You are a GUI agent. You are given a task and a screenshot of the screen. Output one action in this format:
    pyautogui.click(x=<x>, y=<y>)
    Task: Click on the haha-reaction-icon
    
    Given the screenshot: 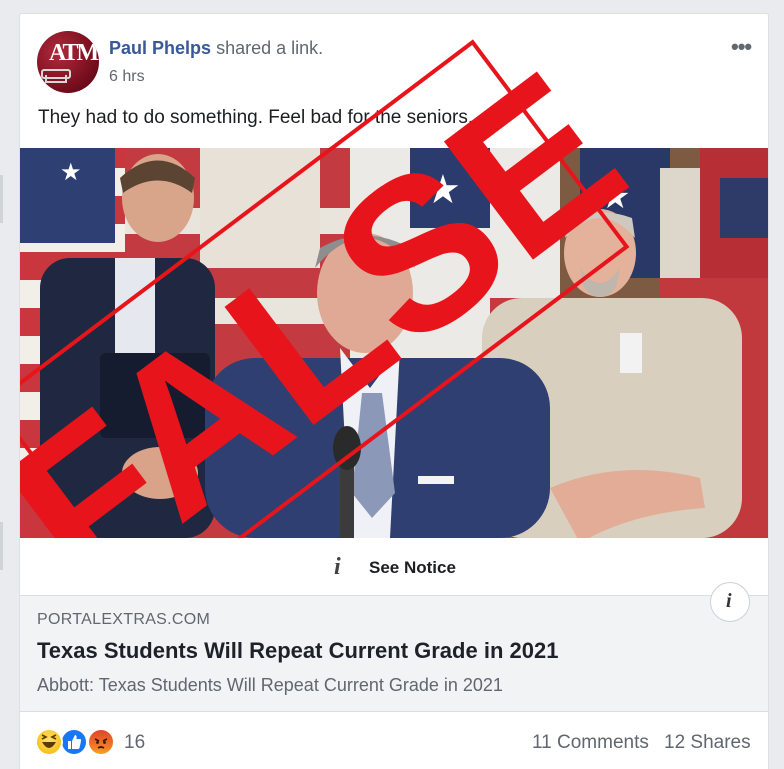 What is the action you would take?
    pyautogui.click(x=49, y=742)
    